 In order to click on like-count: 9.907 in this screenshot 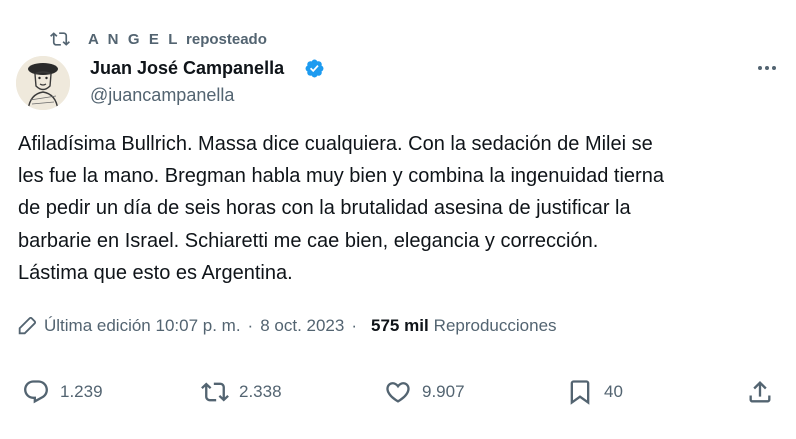, I will do `click(443, 391)`.